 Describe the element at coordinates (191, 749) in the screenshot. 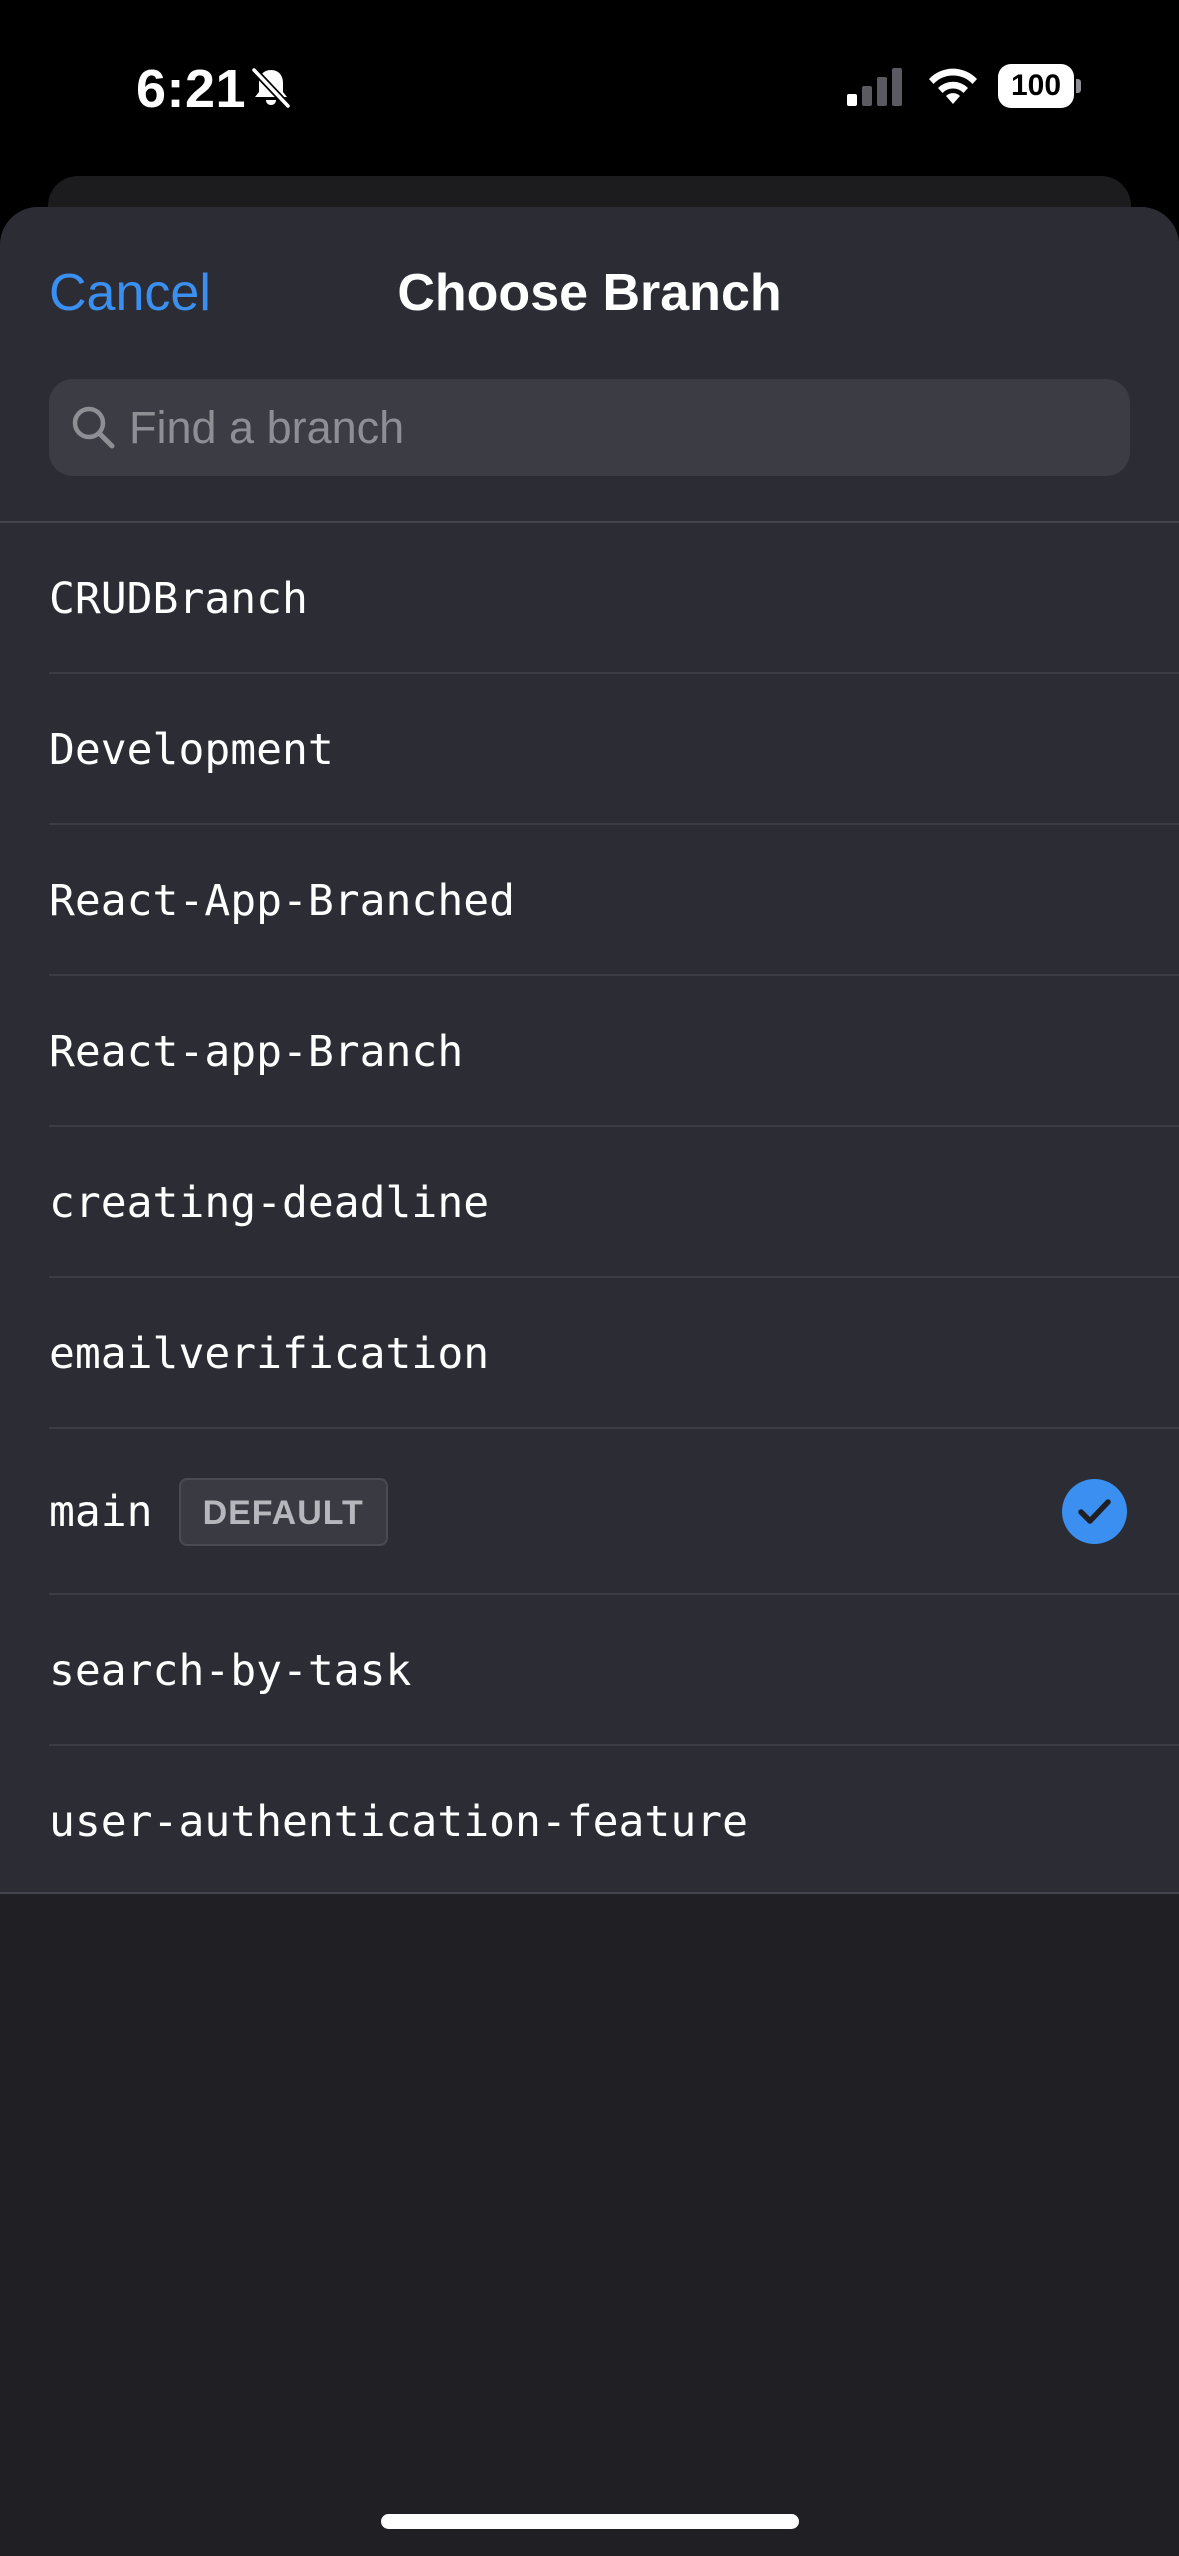

I see `branch-name: Development` at that location.